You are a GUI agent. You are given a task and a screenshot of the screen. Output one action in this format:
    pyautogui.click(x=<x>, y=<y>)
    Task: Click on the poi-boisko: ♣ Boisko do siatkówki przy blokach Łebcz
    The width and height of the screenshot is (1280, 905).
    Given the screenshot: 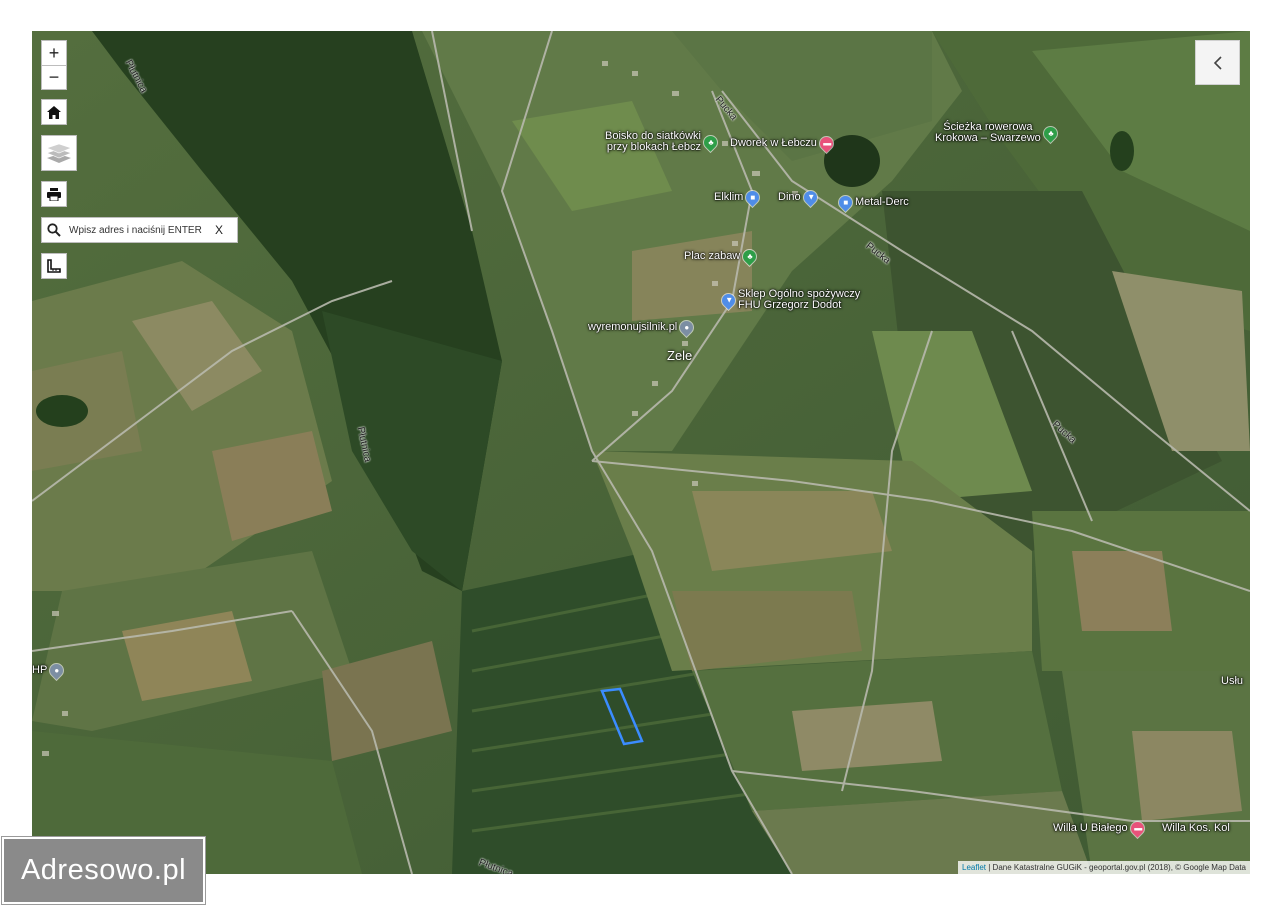 What is the action you would take?
    pyautogui.click(x=662, y=141)
    